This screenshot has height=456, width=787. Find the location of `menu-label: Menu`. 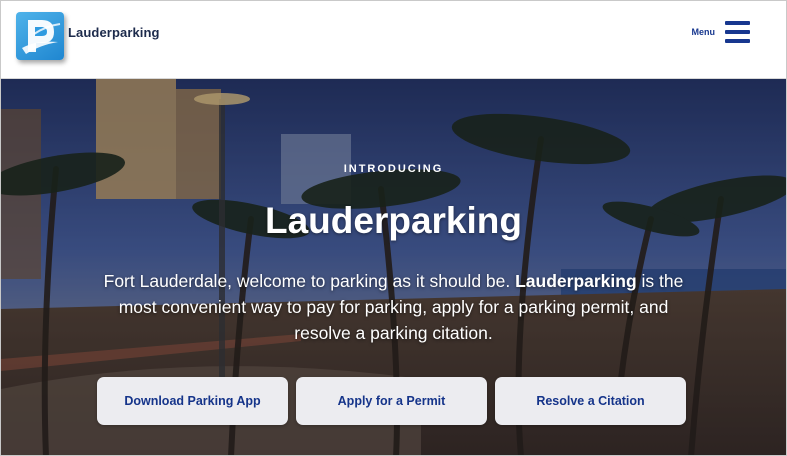

menu-label: Menu is located at coordinates (703, 32).